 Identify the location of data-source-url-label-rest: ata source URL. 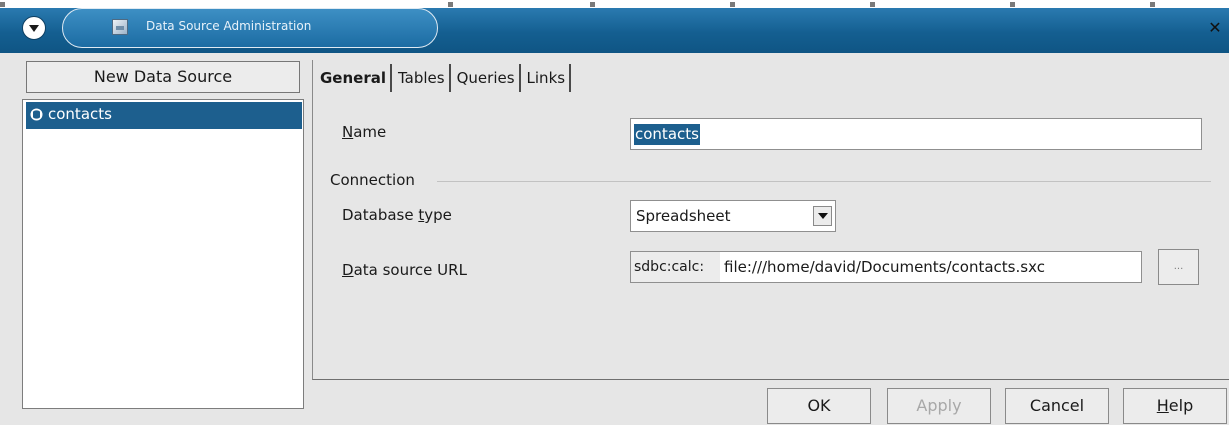
(410, 270).